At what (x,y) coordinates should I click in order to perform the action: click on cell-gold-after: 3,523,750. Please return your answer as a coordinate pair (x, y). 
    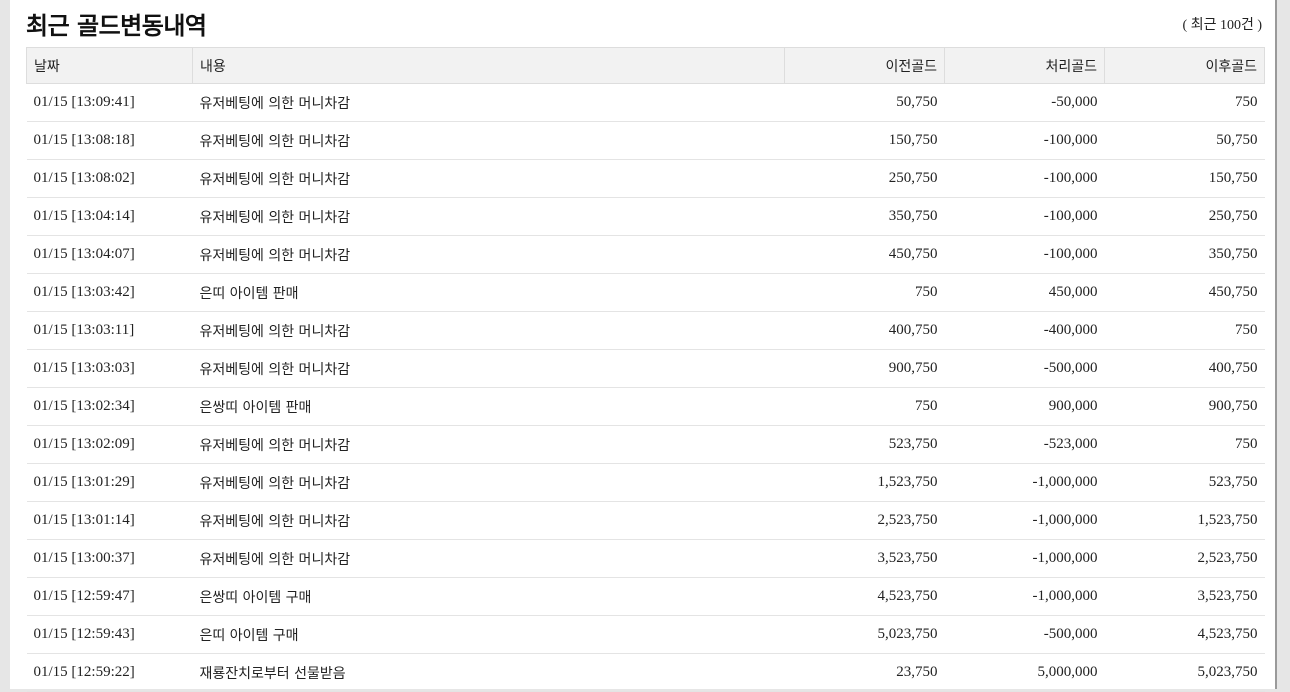
    Looking at the image, I should click on (1184, 596).